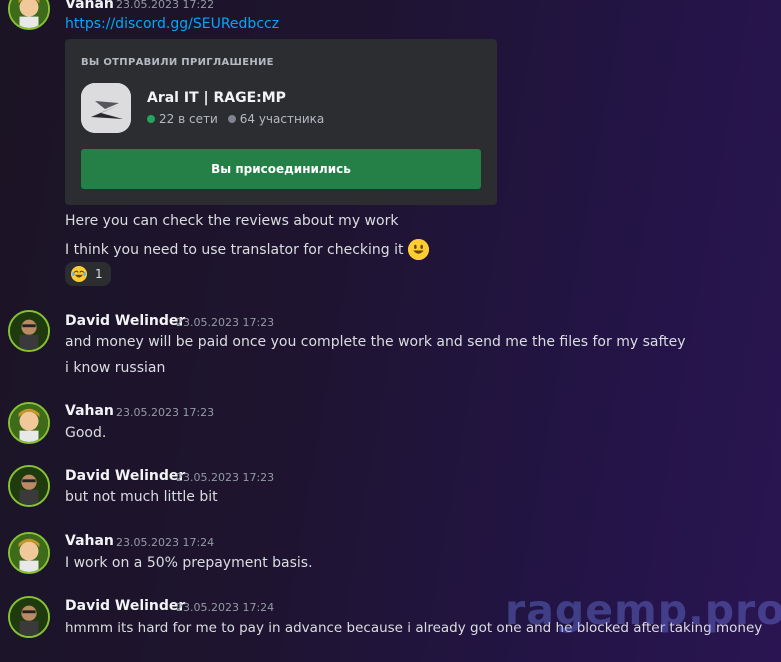 The height and width of the screenshot is (662, 781). Describe the element at coordinates (177, 62) in the screenshot. I see `invite-header: ВЫ ОТПРАВИЛИ ПРИГЛАШЕНИЕ` at that location.